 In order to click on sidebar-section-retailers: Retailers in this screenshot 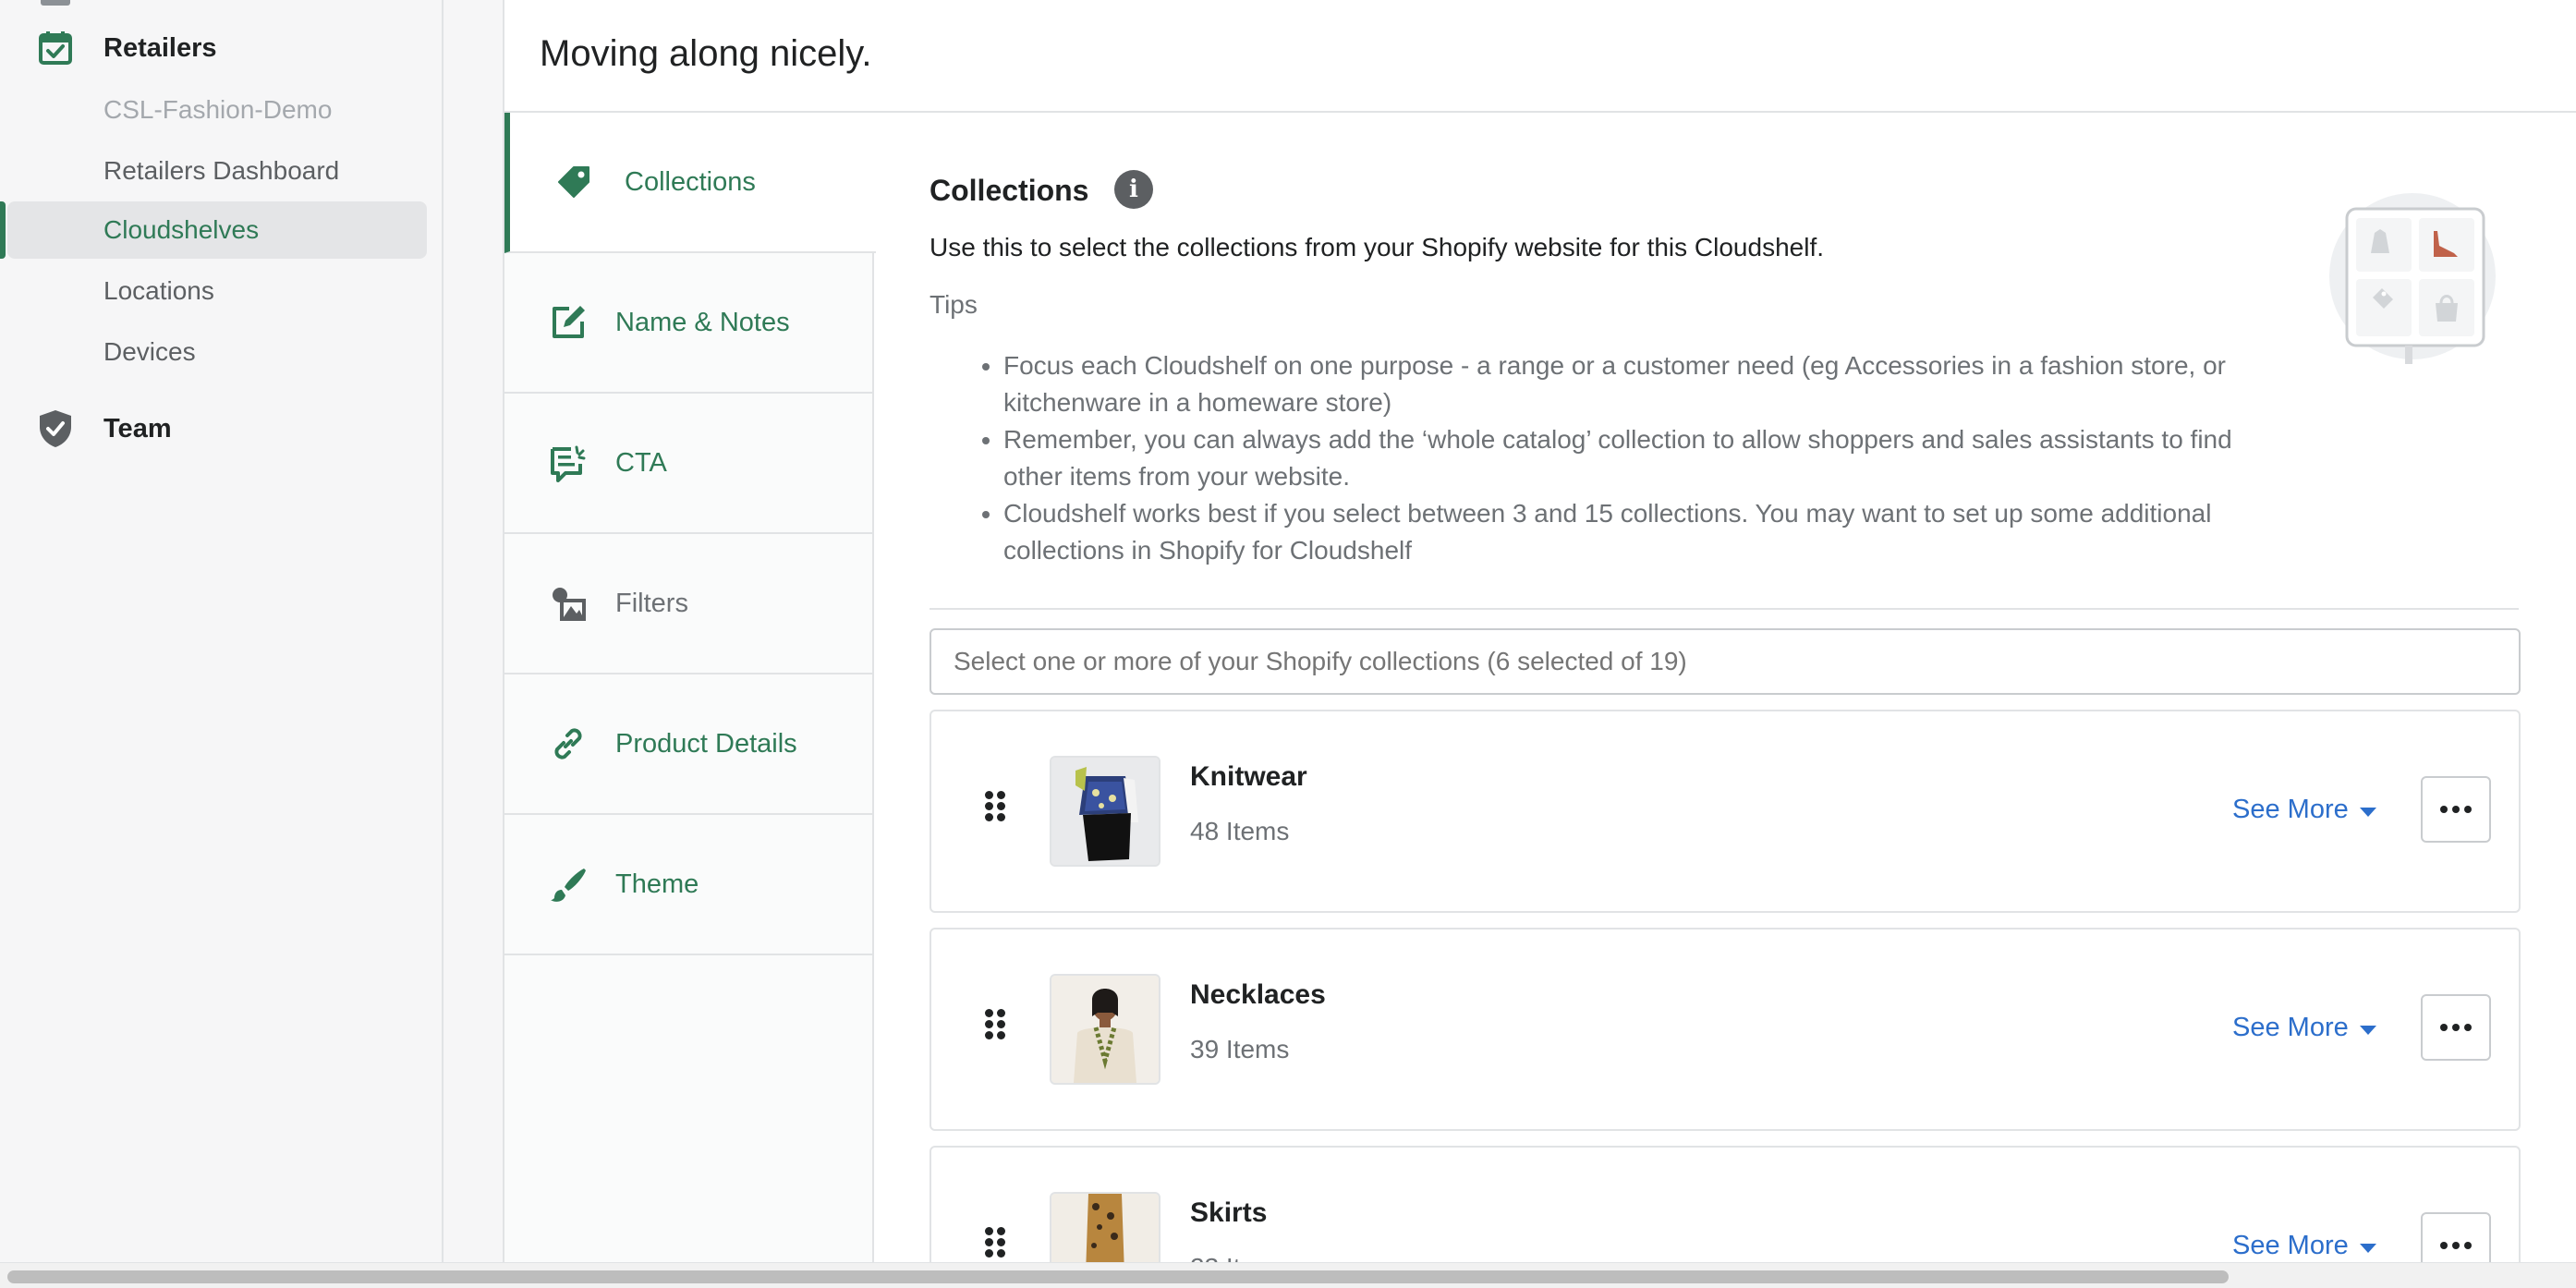, I will do `click(222, 48)`.